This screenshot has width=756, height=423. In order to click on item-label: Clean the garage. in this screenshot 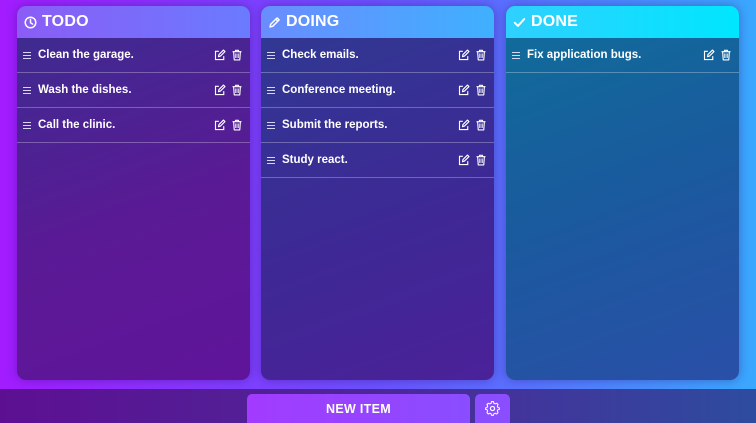, I will do `click(86, 55)`.